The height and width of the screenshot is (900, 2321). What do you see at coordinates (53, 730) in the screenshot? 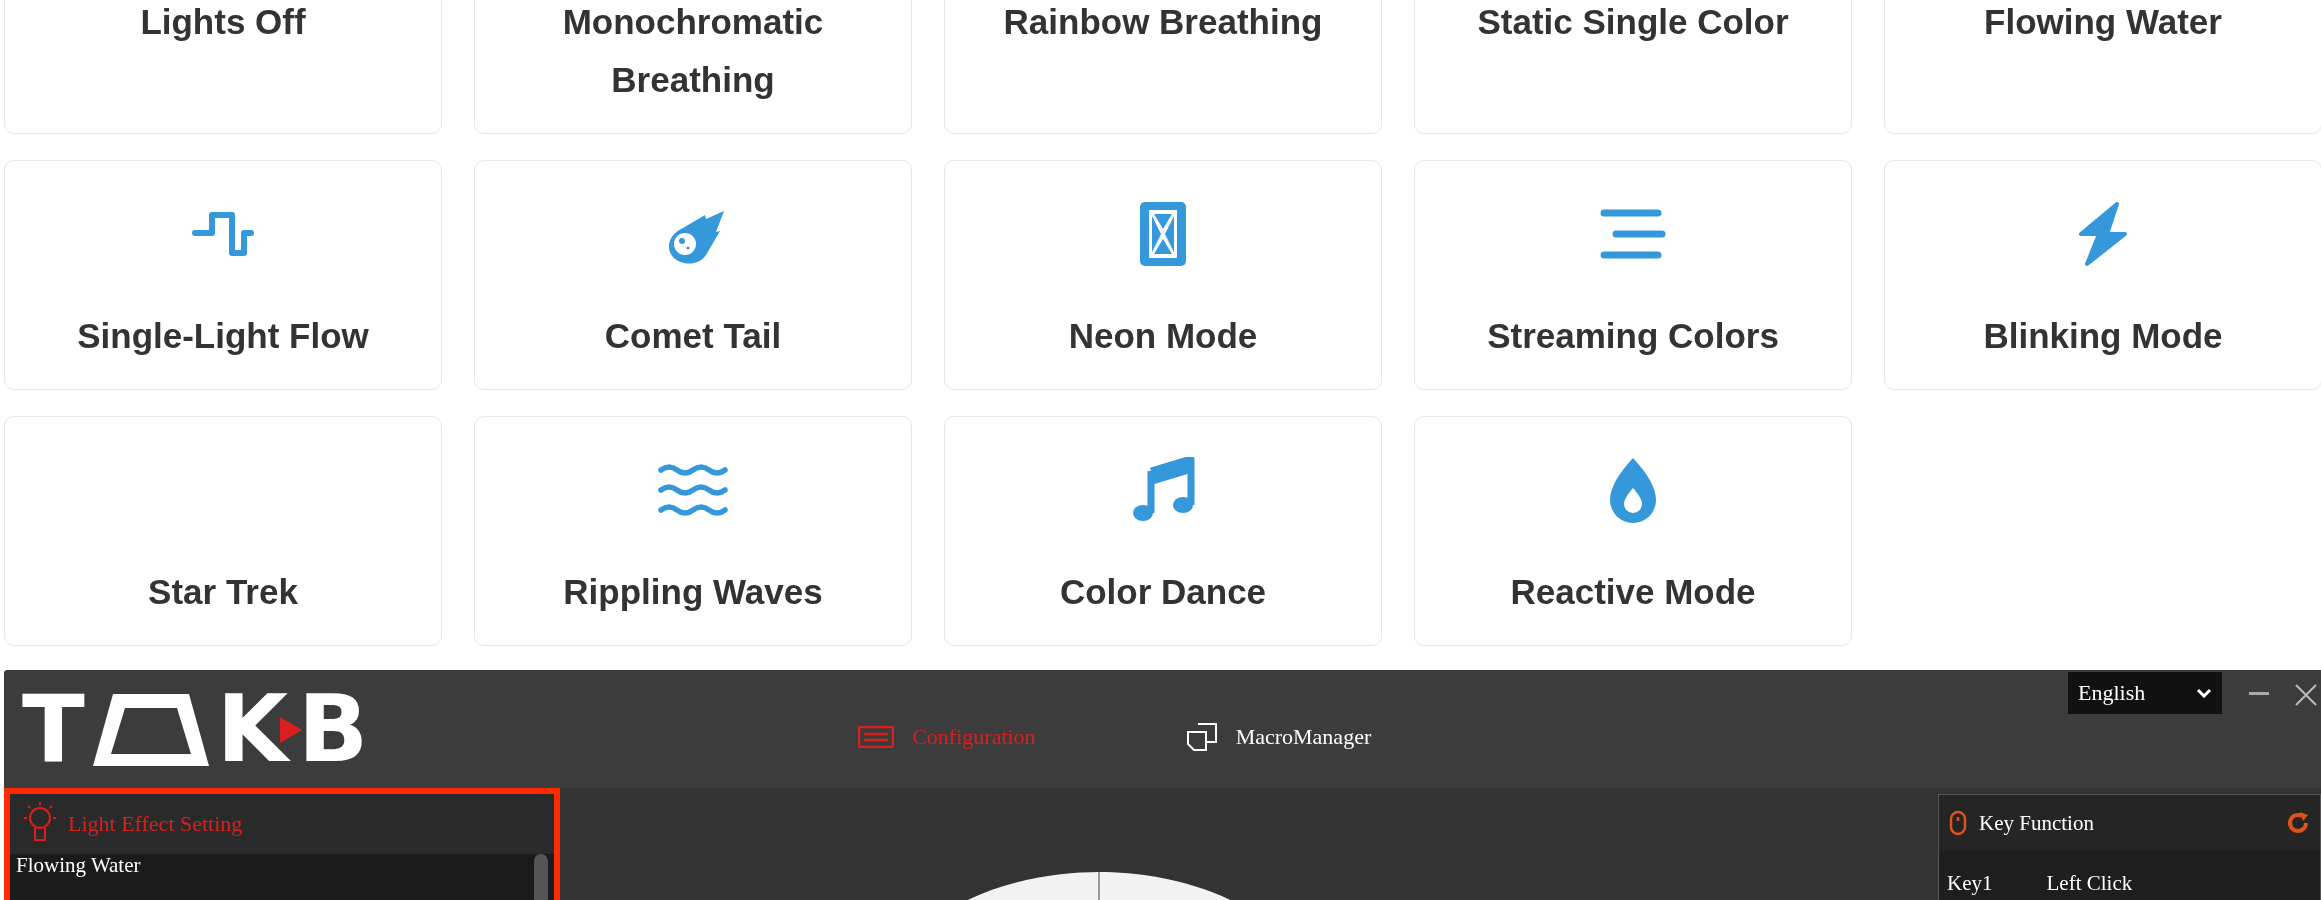
I see `logo-letter: T` at bounding box center [53, 730].